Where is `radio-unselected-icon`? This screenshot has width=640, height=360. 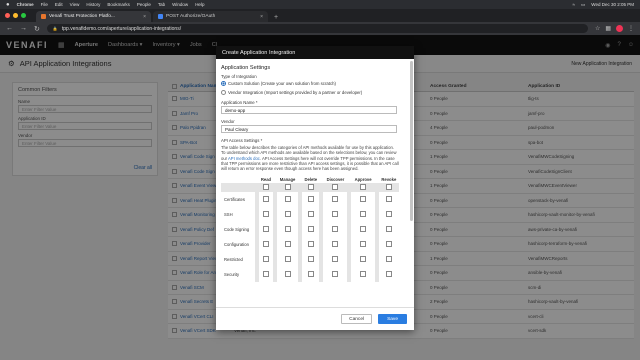
radio-unselected-icon is located at coordinates (223, 92).